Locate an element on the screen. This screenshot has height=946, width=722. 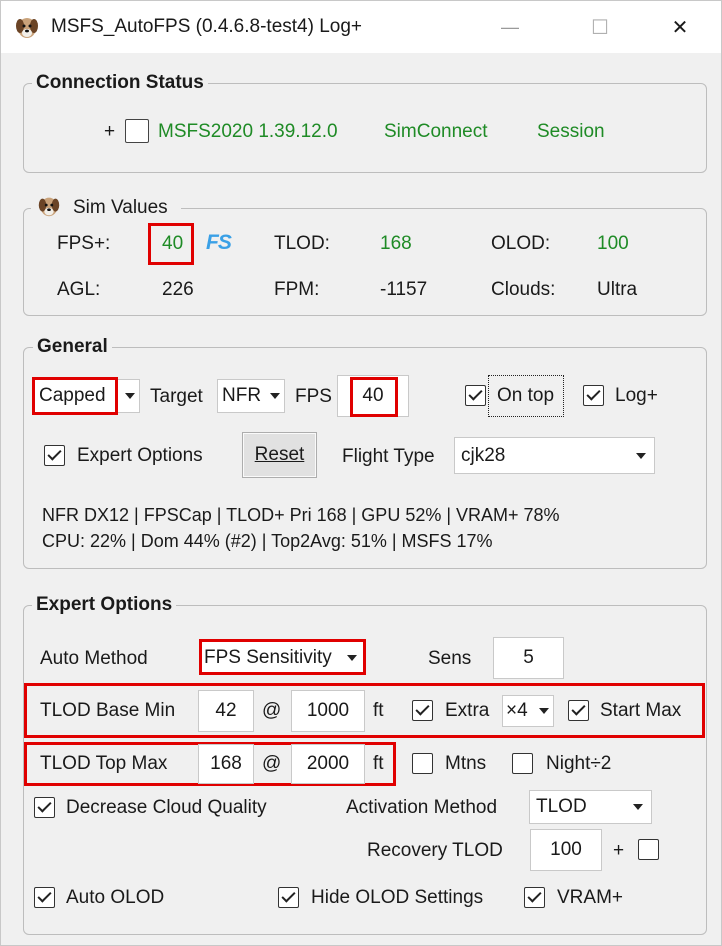
auto-method-label: Auto Method is located at coordinates (94, 658).